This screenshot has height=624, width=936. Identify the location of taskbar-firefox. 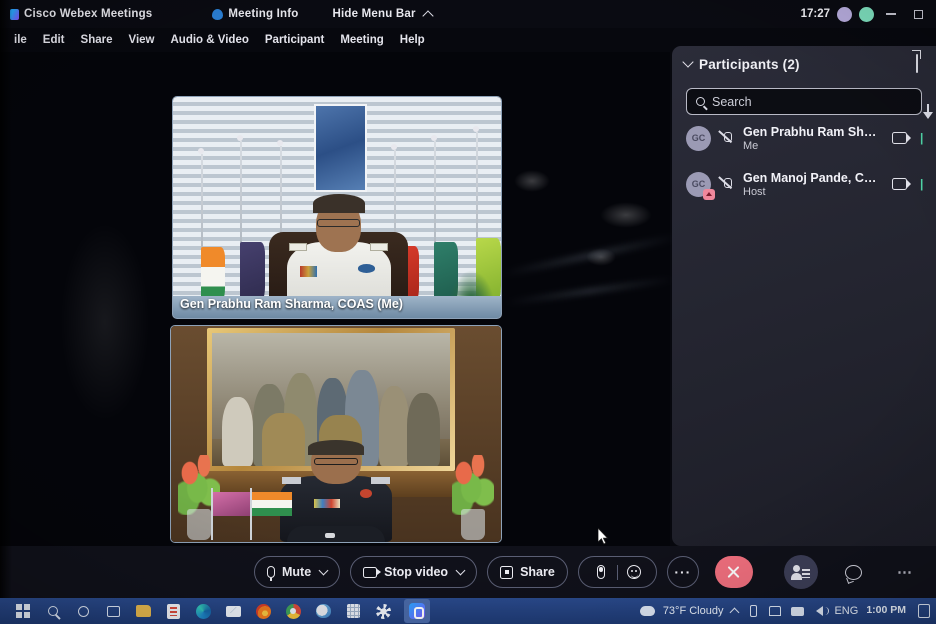
(263, 611).